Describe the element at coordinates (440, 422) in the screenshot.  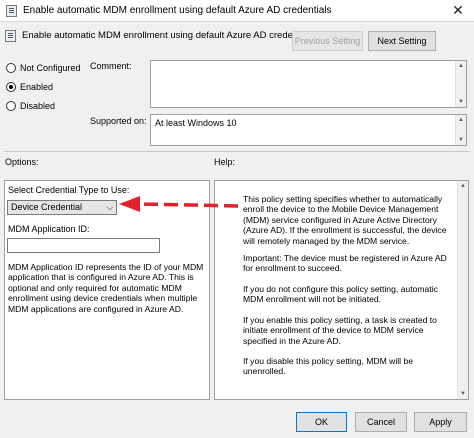
I see `apply-button: Apply` at that location.